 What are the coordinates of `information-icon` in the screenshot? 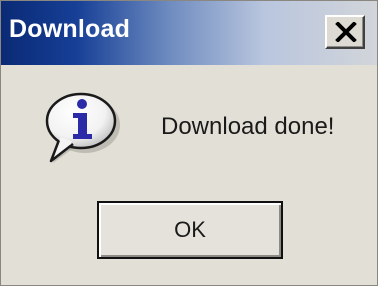 It's located at (83, 134).